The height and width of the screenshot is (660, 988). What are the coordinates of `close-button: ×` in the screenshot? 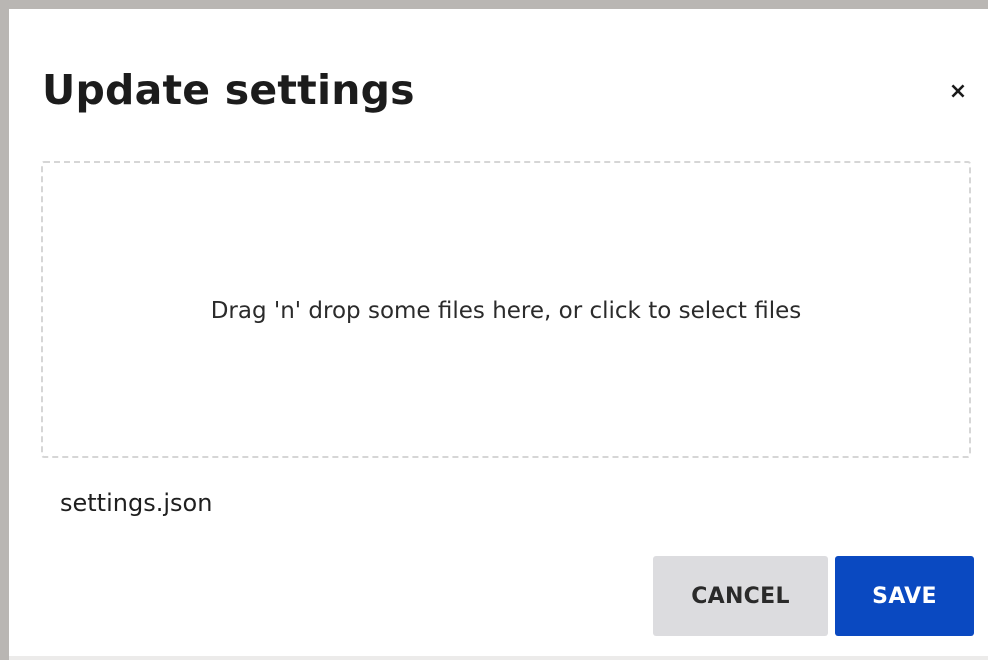 It's located at (958, 92).